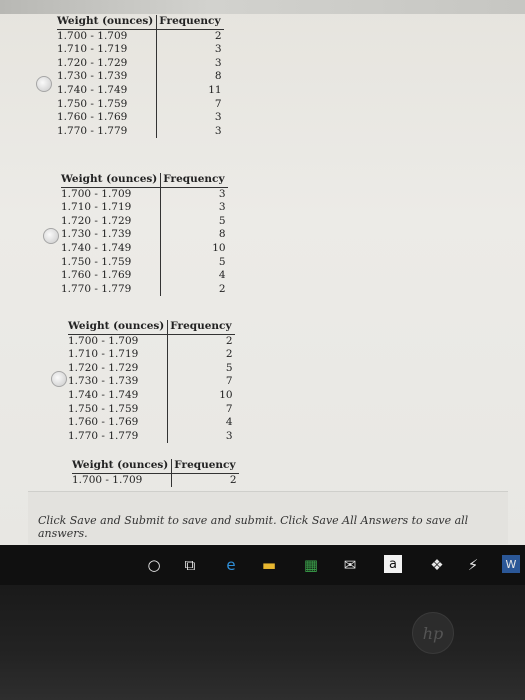 This screenshot has width=525, height=700. Describe the element at coordinates (144, 194) in the screenshot. I see `table-row: 1.700 - 1.709 3` at that location.